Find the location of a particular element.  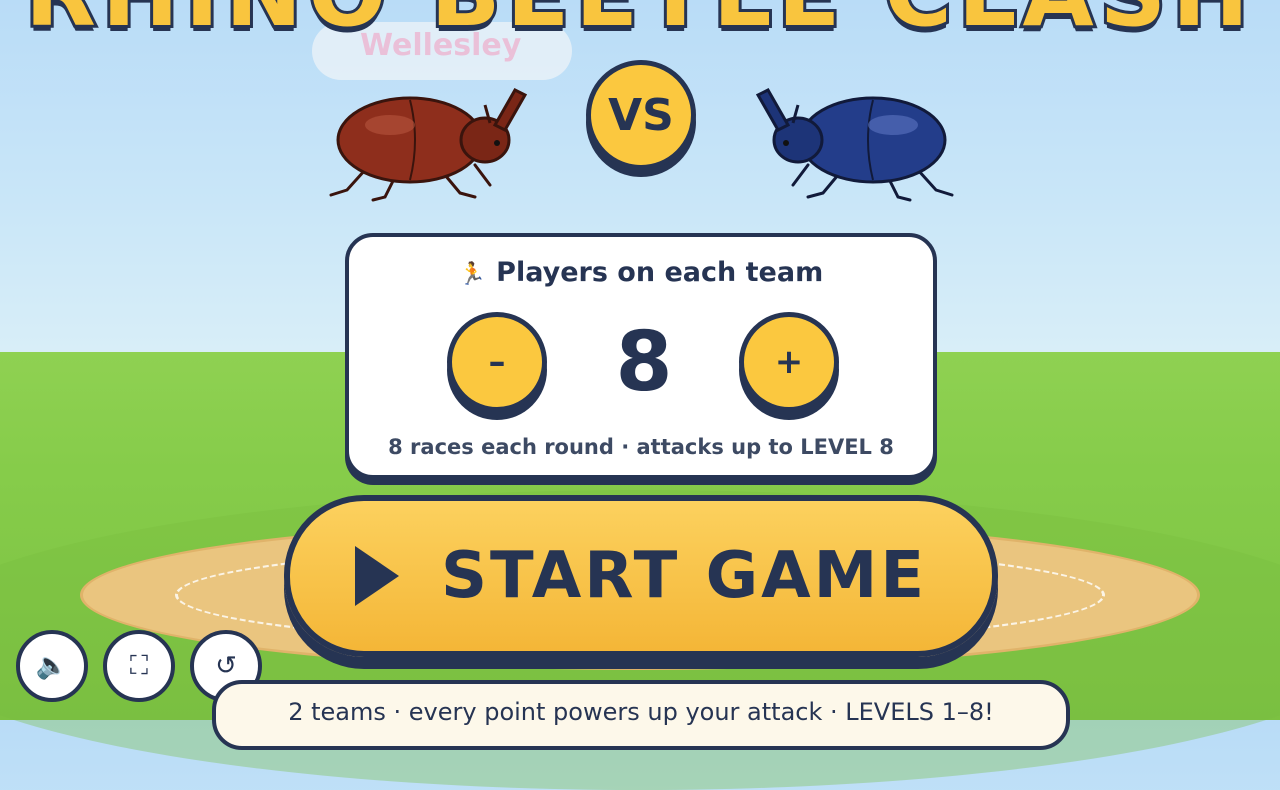

start-game-button: START GAME is located at coordinates (641, 576).